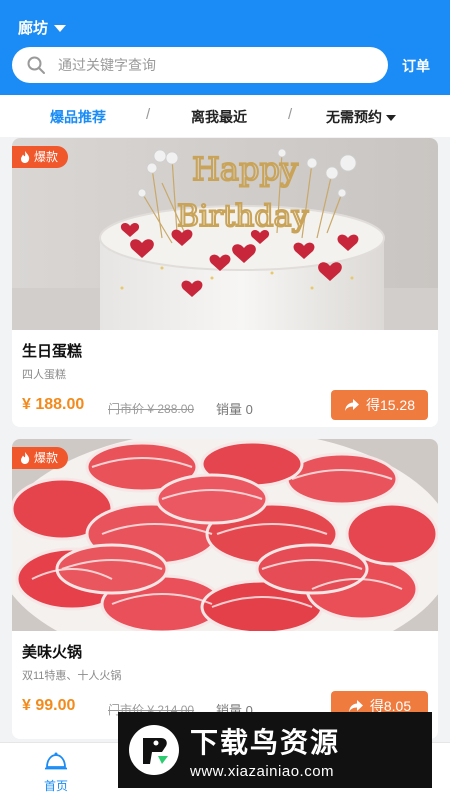 The width and height of the screenshot is (450, 800). What do you see at coordinates (60, 28) in the screenshot?
I see `chevron-down-icon` at bounding box center [60, 28].